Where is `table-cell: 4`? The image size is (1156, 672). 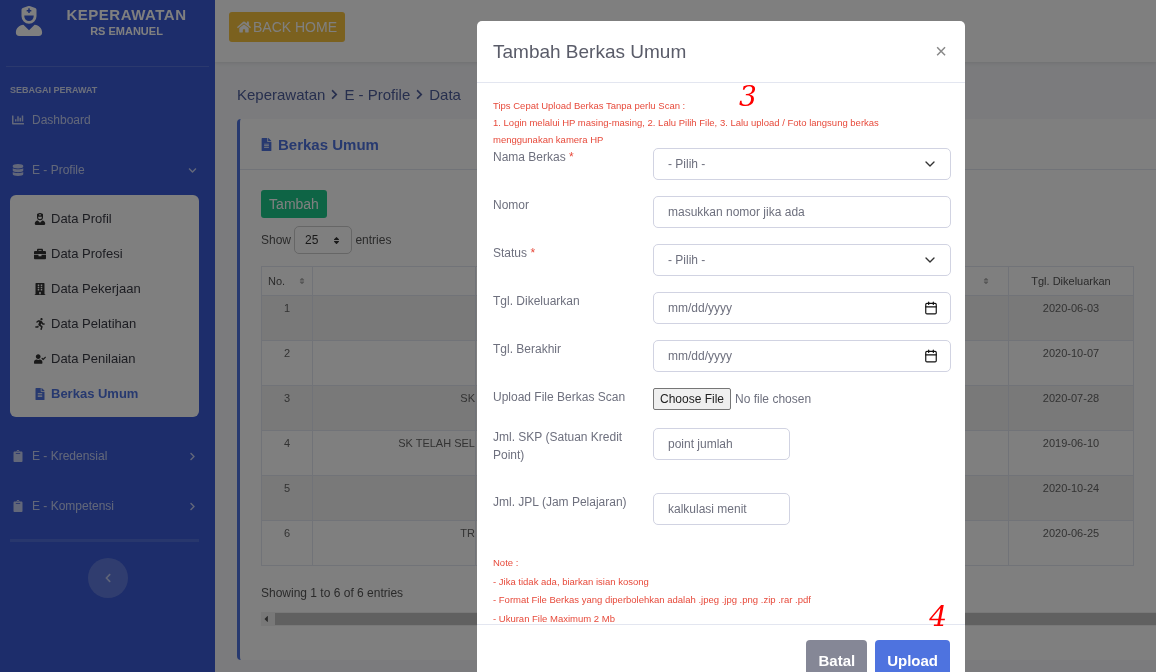 table-cell: 4 is located at coordinates (287, 453).